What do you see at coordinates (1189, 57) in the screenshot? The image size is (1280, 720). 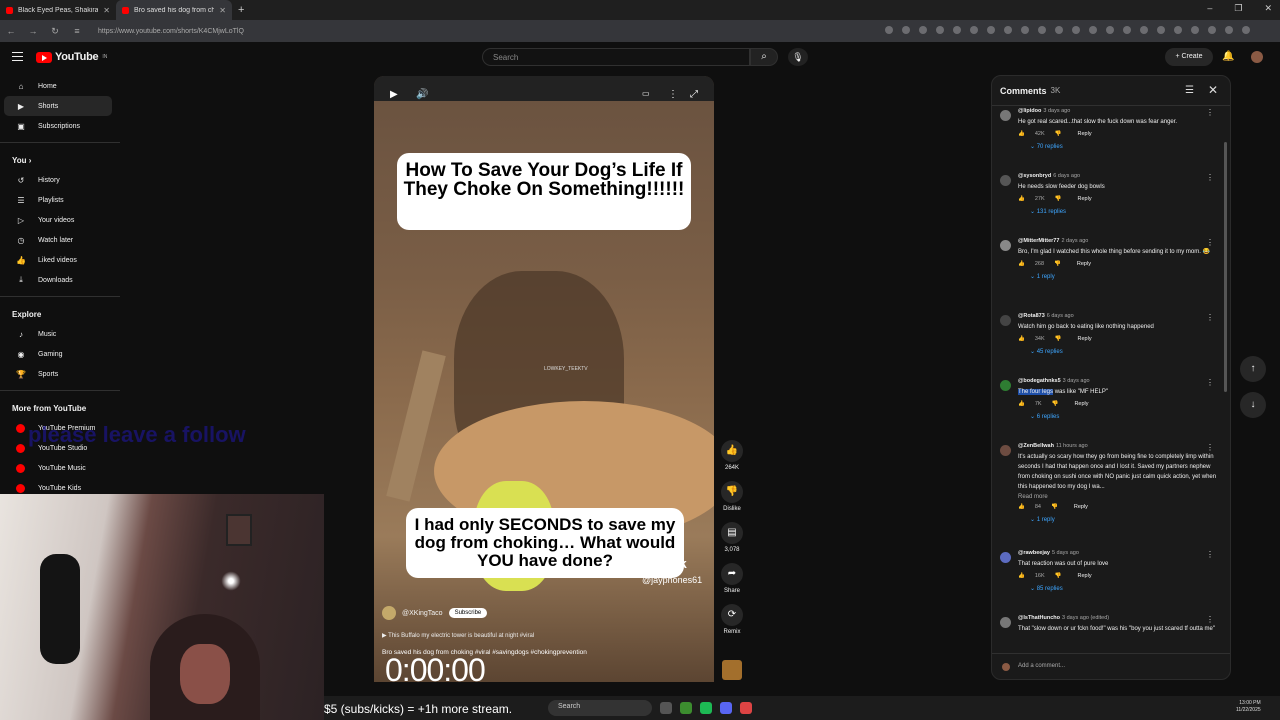 I see `create-button: + Create` at bounding box center [1189, 57].